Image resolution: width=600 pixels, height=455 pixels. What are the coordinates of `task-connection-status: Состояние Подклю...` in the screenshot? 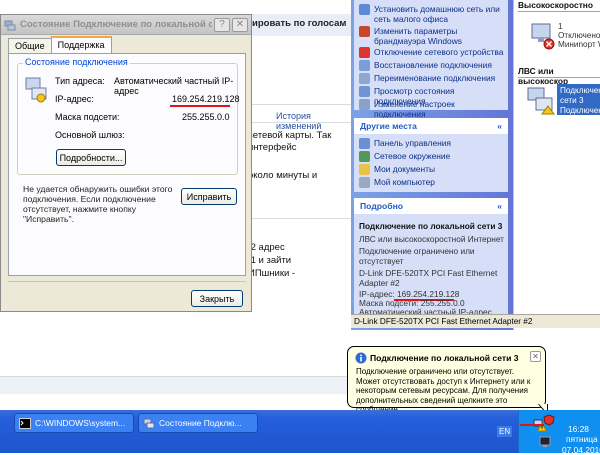 It's located at (198, 423).